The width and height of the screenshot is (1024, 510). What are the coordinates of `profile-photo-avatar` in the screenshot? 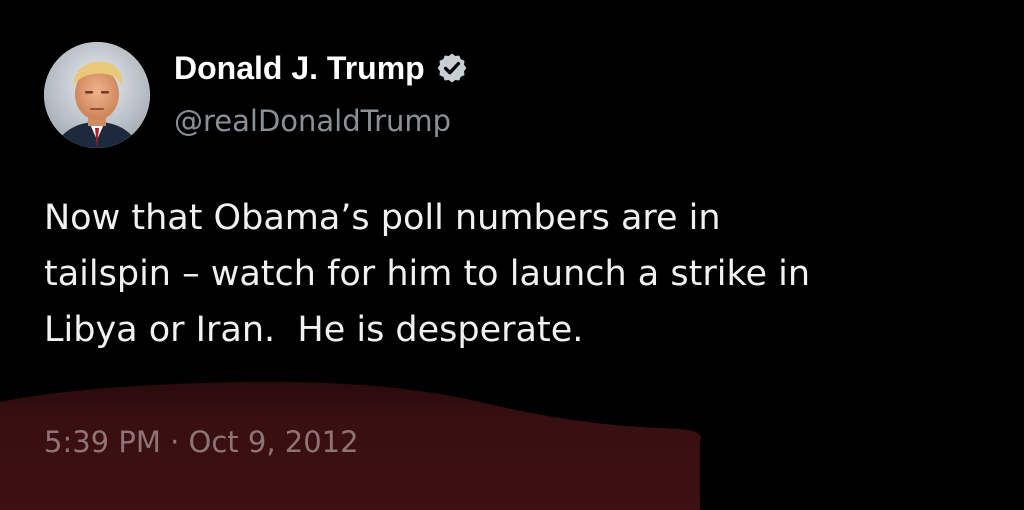 It's located at (97, 95).